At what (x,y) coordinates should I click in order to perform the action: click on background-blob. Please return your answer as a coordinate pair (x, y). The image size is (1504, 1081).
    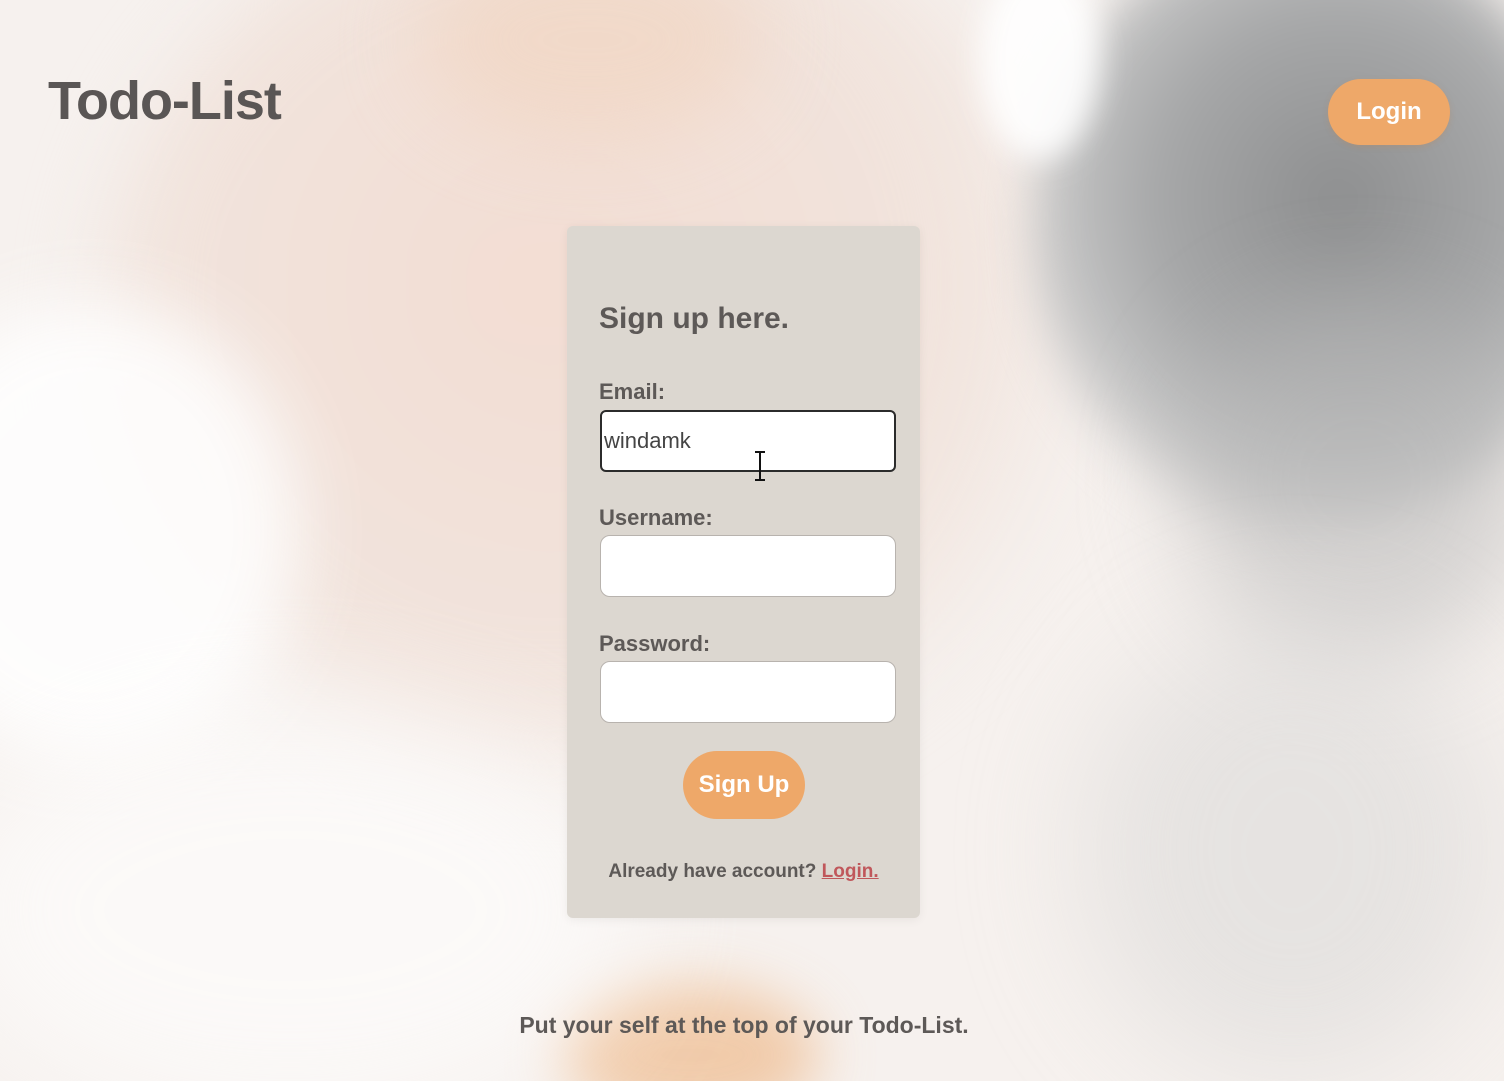
    Looking at the image, I should click on (1292, 850).